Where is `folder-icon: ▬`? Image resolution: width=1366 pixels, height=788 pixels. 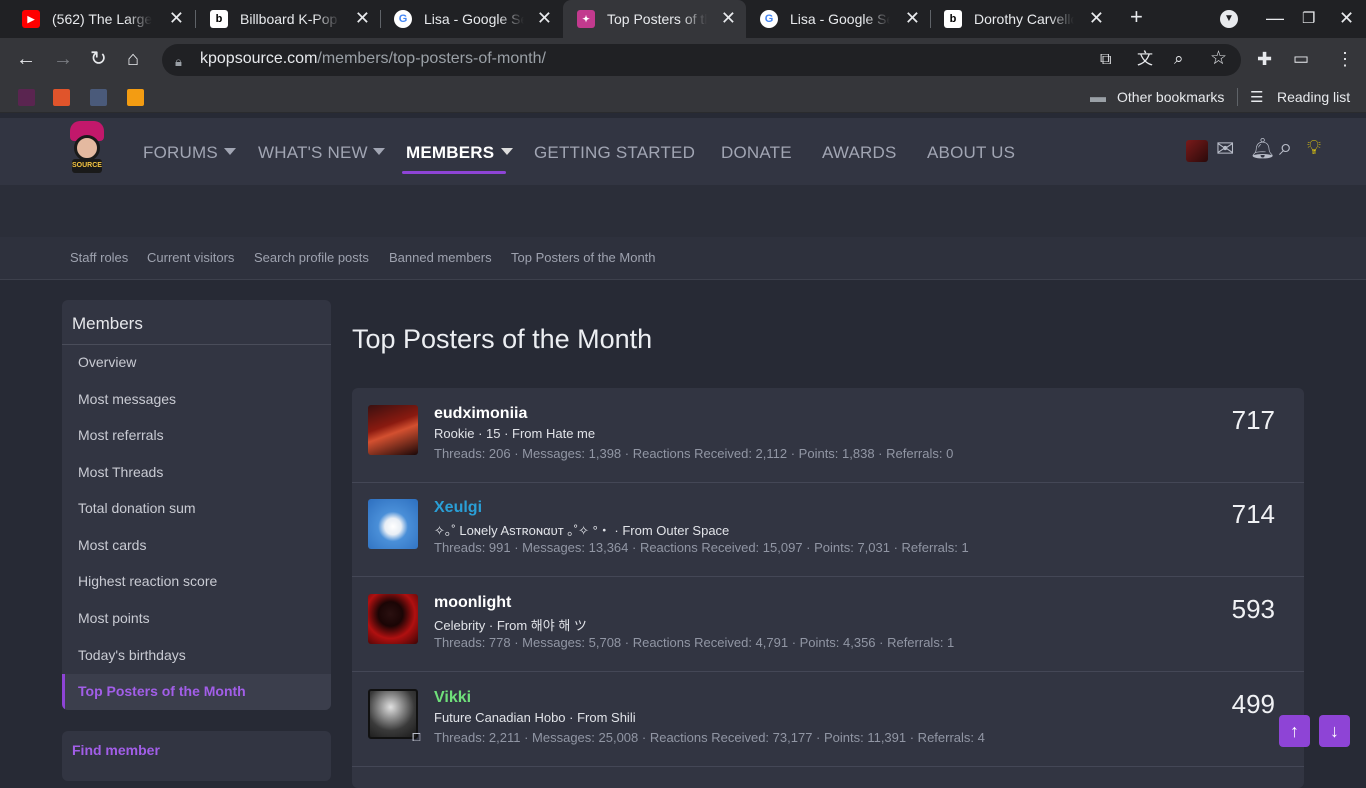
folder-icon: ▬ is located at coordinates (1098, 97).